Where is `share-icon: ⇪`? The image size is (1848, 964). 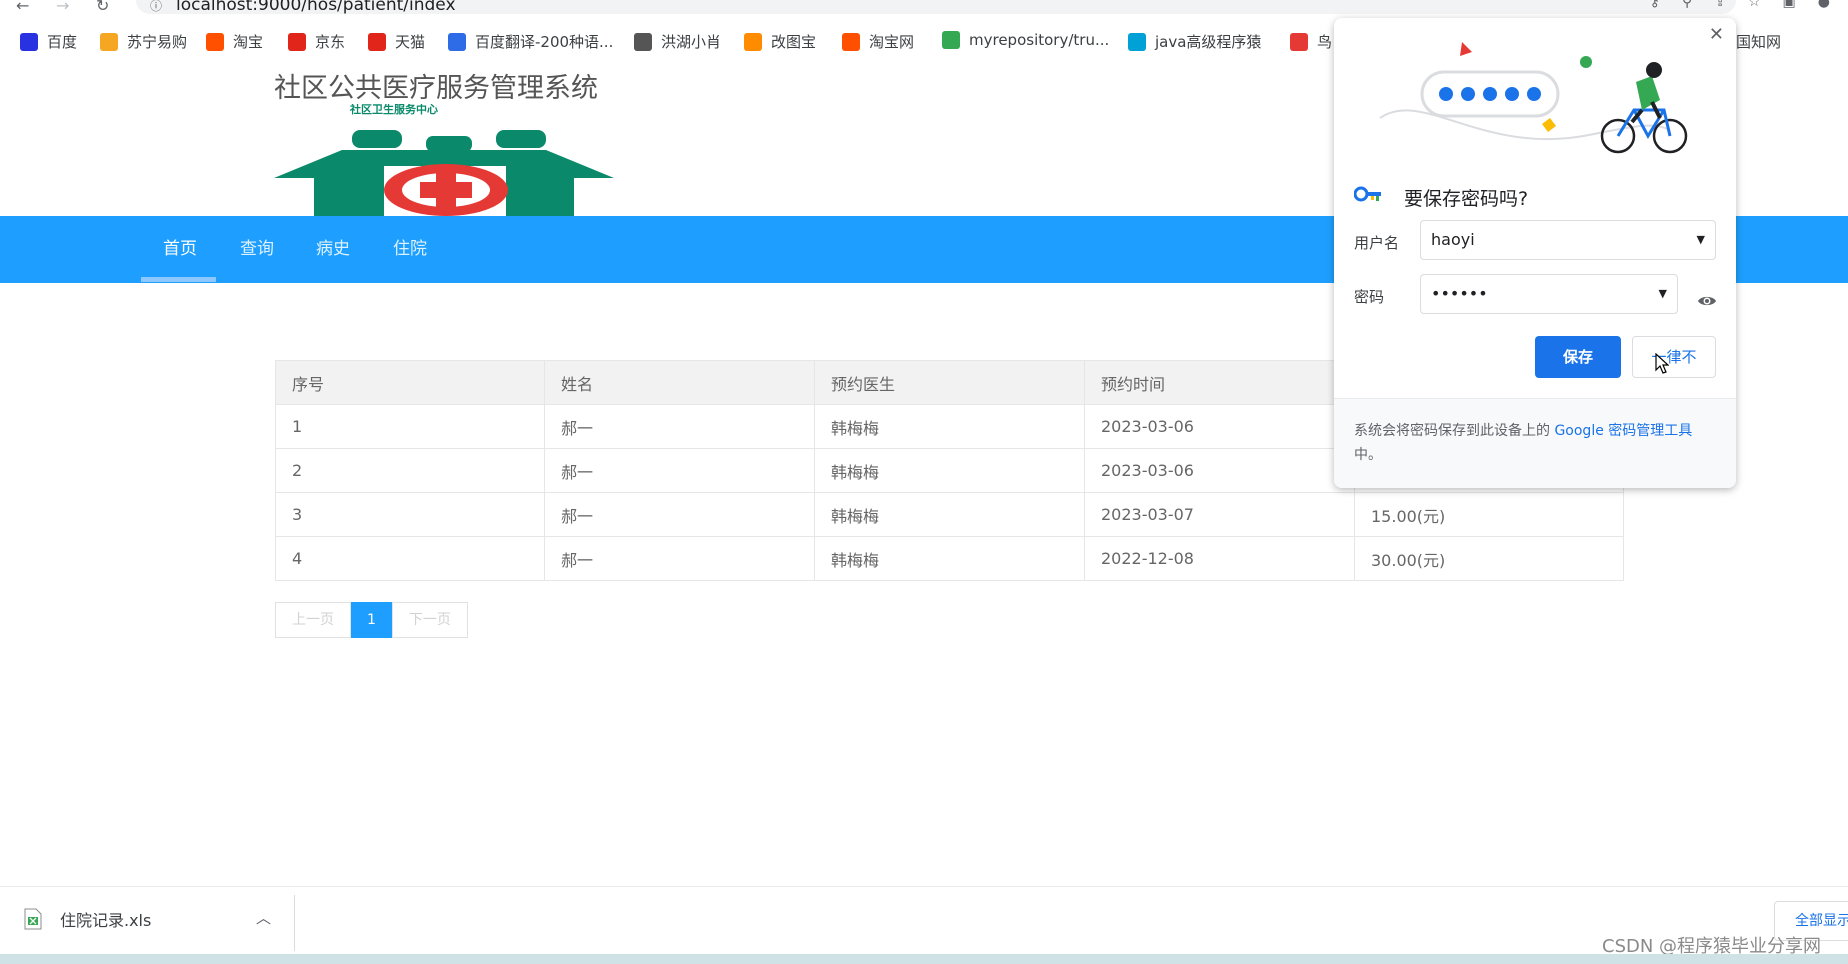 share-icon: ⇪ is located at coordinates (1720, 5).